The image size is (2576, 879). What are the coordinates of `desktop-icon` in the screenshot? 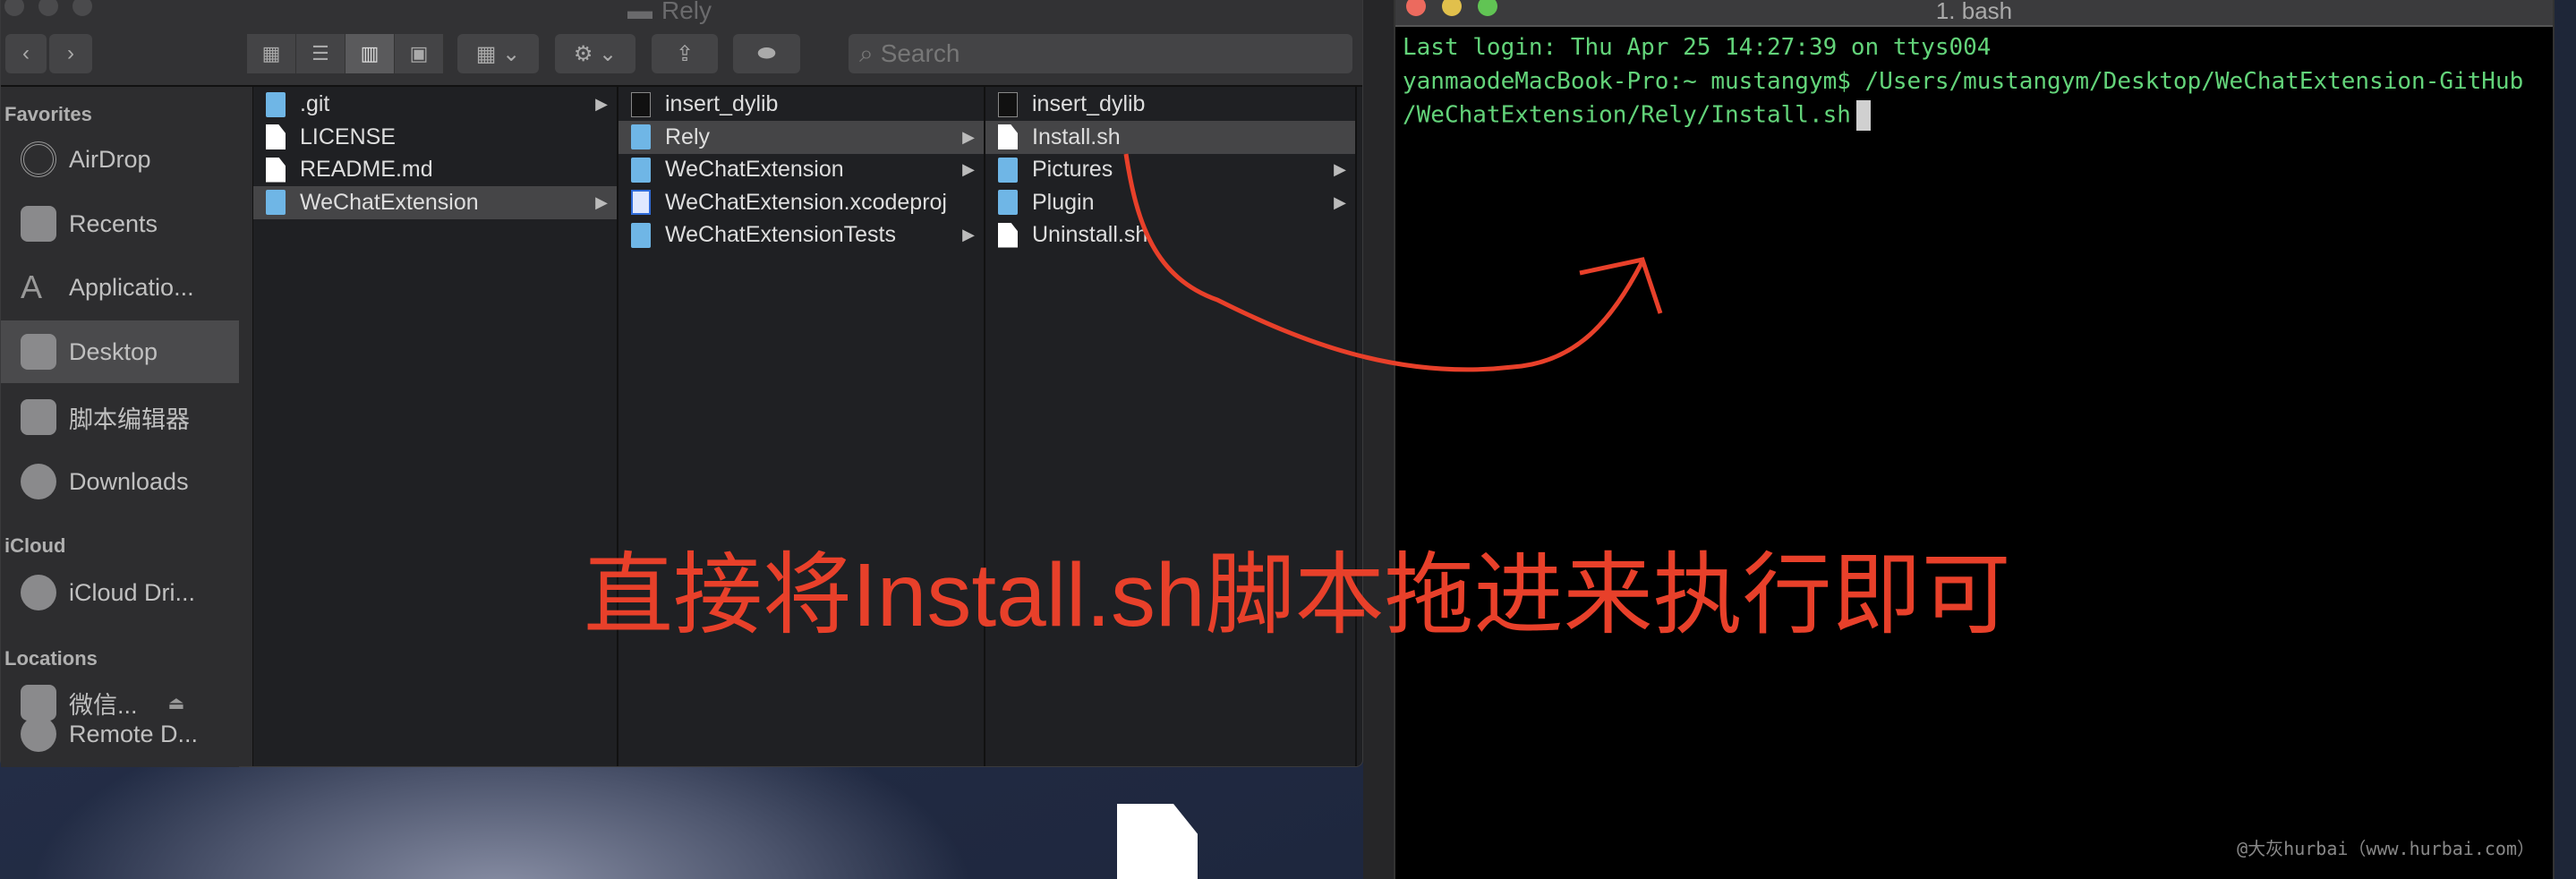 It's located at (38, 352).